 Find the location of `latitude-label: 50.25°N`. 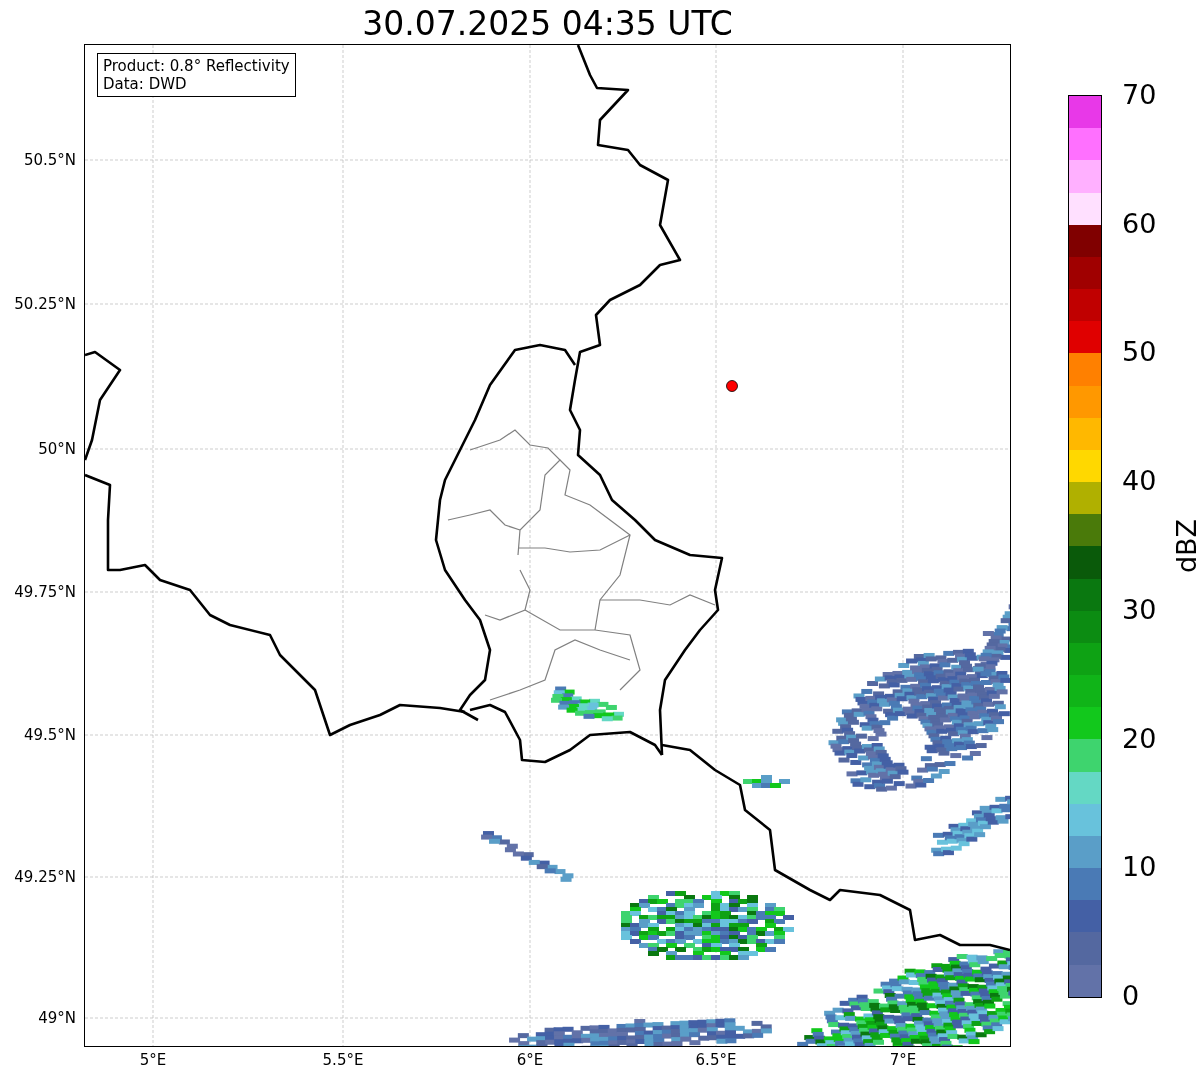

latitude-label: 50.25°N is located at coordinates (45, 304).